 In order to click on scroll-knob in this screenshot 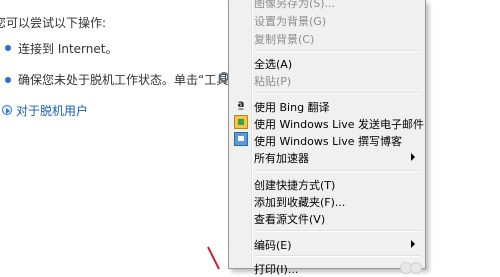, I will do `click(416, 268)`.